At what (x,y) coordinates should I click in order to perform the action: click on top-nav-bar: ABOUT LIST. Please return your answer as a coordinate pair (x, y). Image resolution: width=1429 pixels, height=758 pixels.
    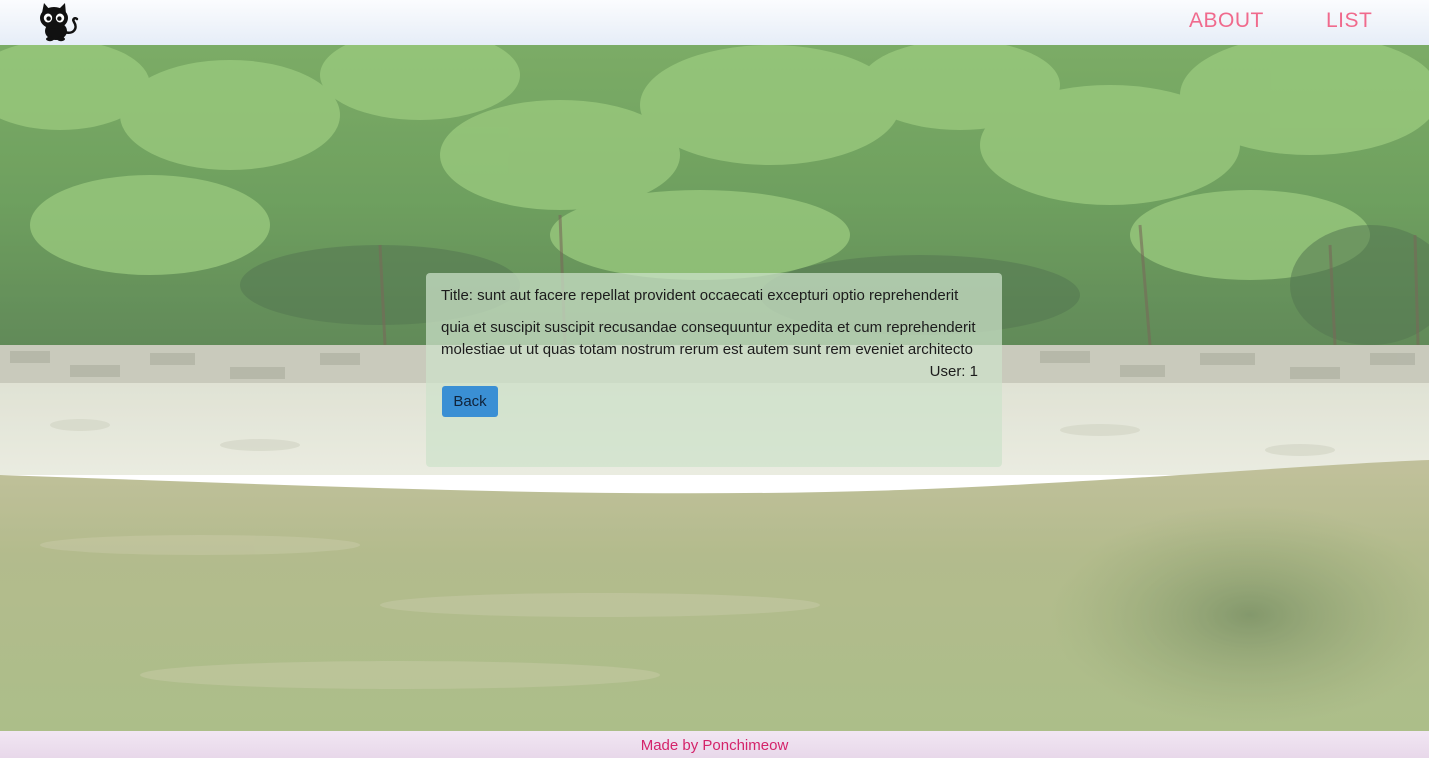
    Looking at the image, I should click on (714, 22).